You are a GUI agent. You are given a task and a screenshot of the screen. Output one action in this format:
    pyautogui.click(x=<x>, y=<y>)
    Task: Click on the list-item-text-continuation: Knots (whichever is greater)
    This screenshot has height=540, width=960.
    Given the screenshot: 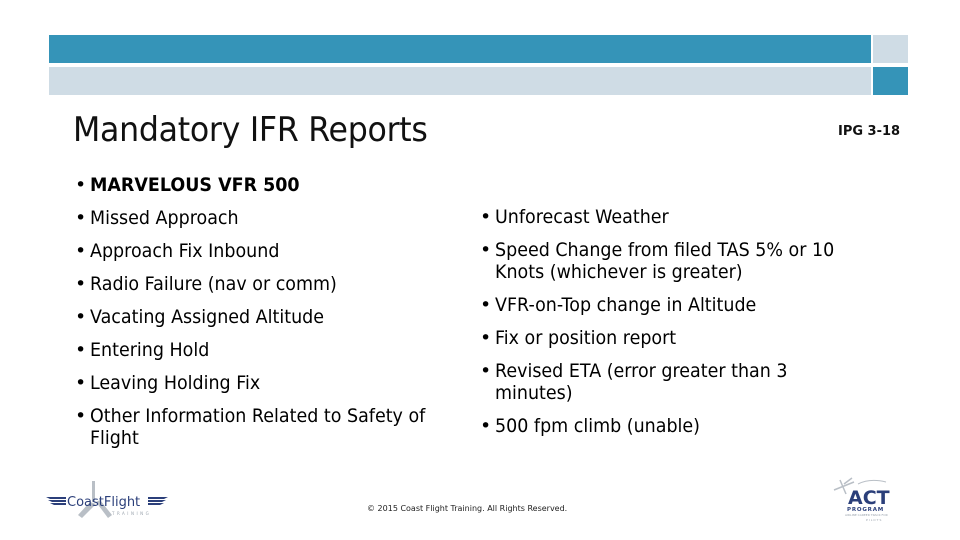 What is the action you would take?
    pyautogui.click(x=619, y=272)
    